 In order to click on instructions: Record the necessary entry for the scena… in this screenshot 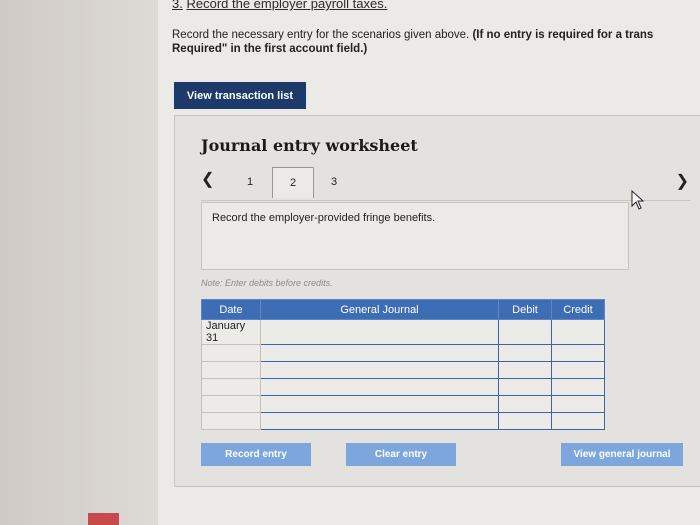, I will do `click(436, 42)`.